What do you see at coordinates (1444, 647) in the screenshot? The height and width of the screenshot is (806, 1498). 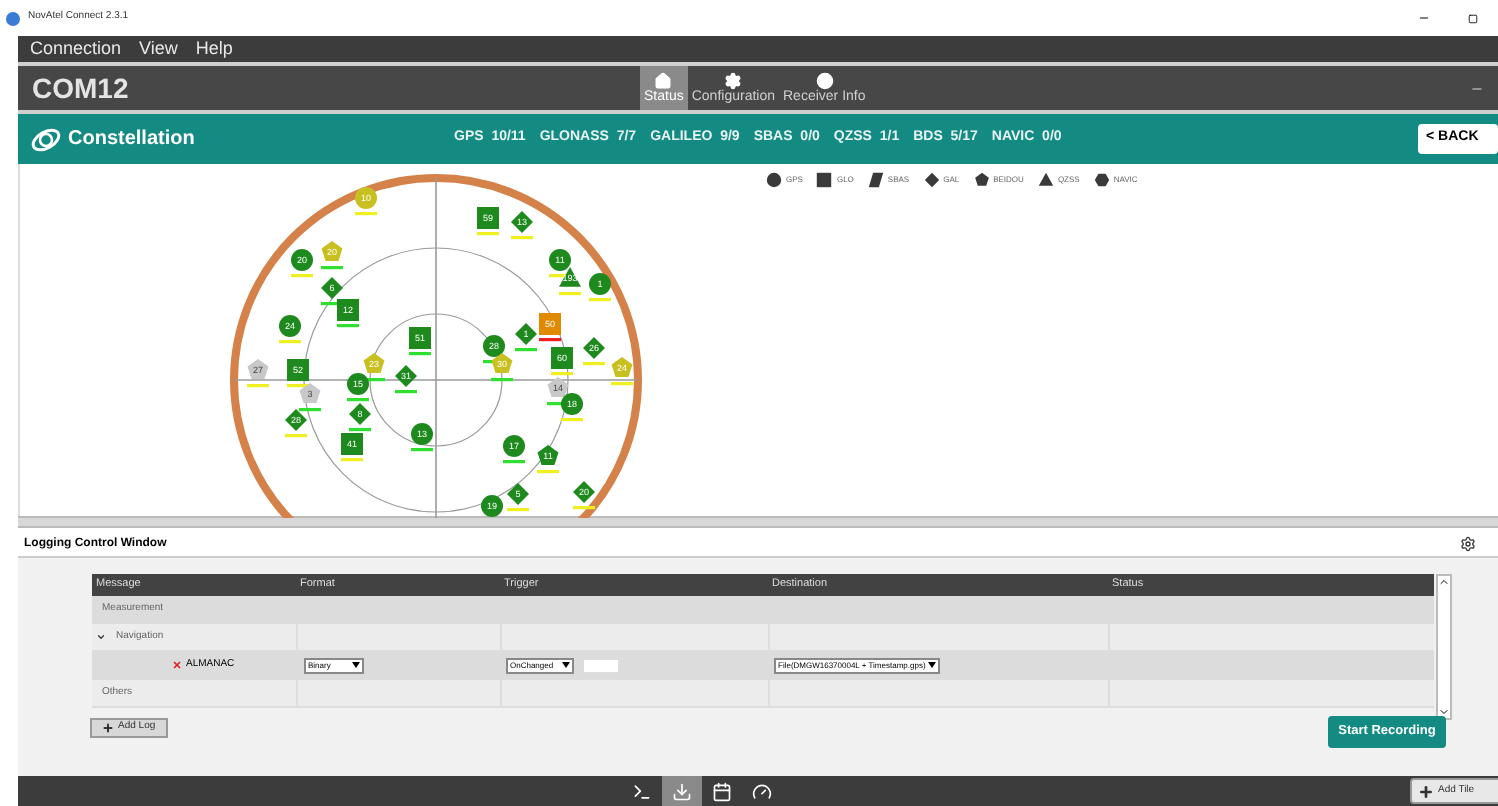 I see `scrollbar` at bounding box center [1444, 647].